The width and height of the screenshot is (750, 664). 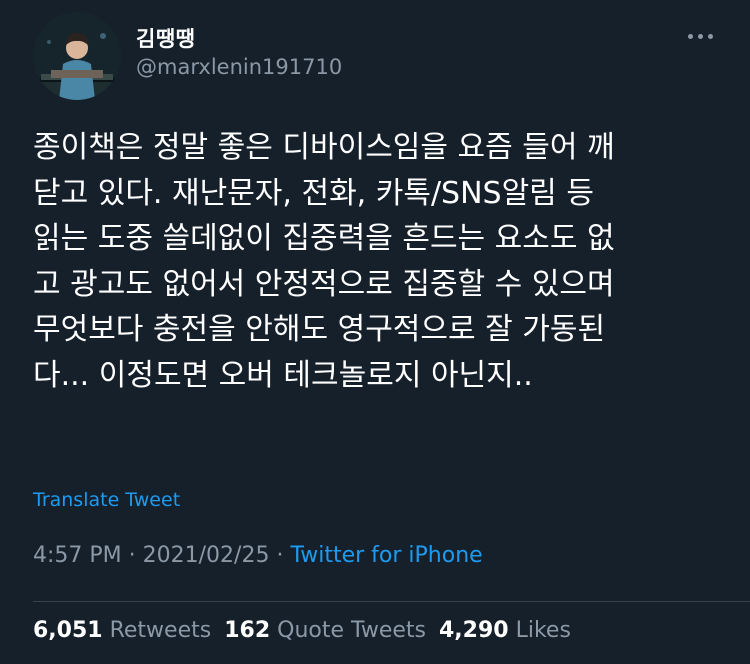 I want to click on avatar-photo, so click(x=77, y=56).